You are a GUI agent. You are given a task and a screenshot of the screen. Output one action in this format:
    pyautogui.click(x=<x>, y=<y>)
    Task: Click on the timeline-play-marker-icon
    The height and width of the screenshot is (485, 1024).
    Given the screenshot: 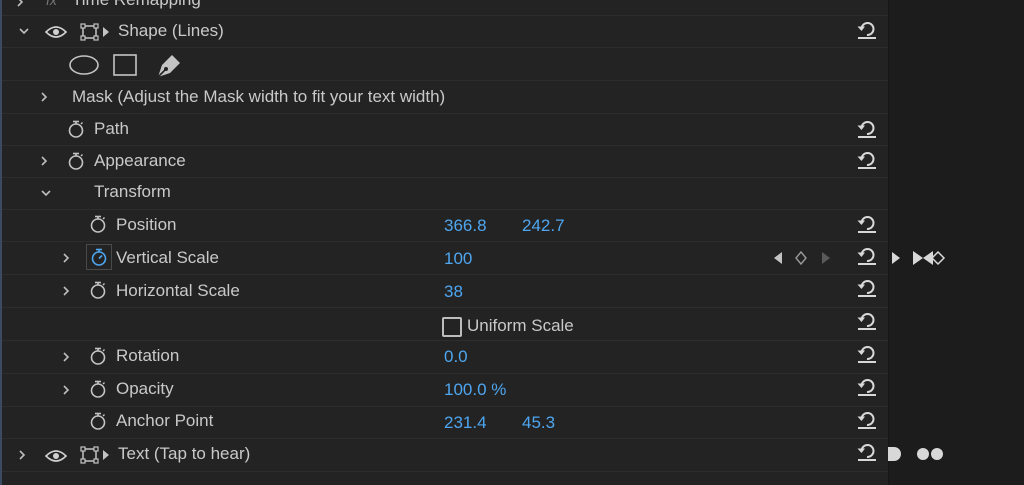 What is the action you would take?
    pyautogui.click(x=896, y=258)
    